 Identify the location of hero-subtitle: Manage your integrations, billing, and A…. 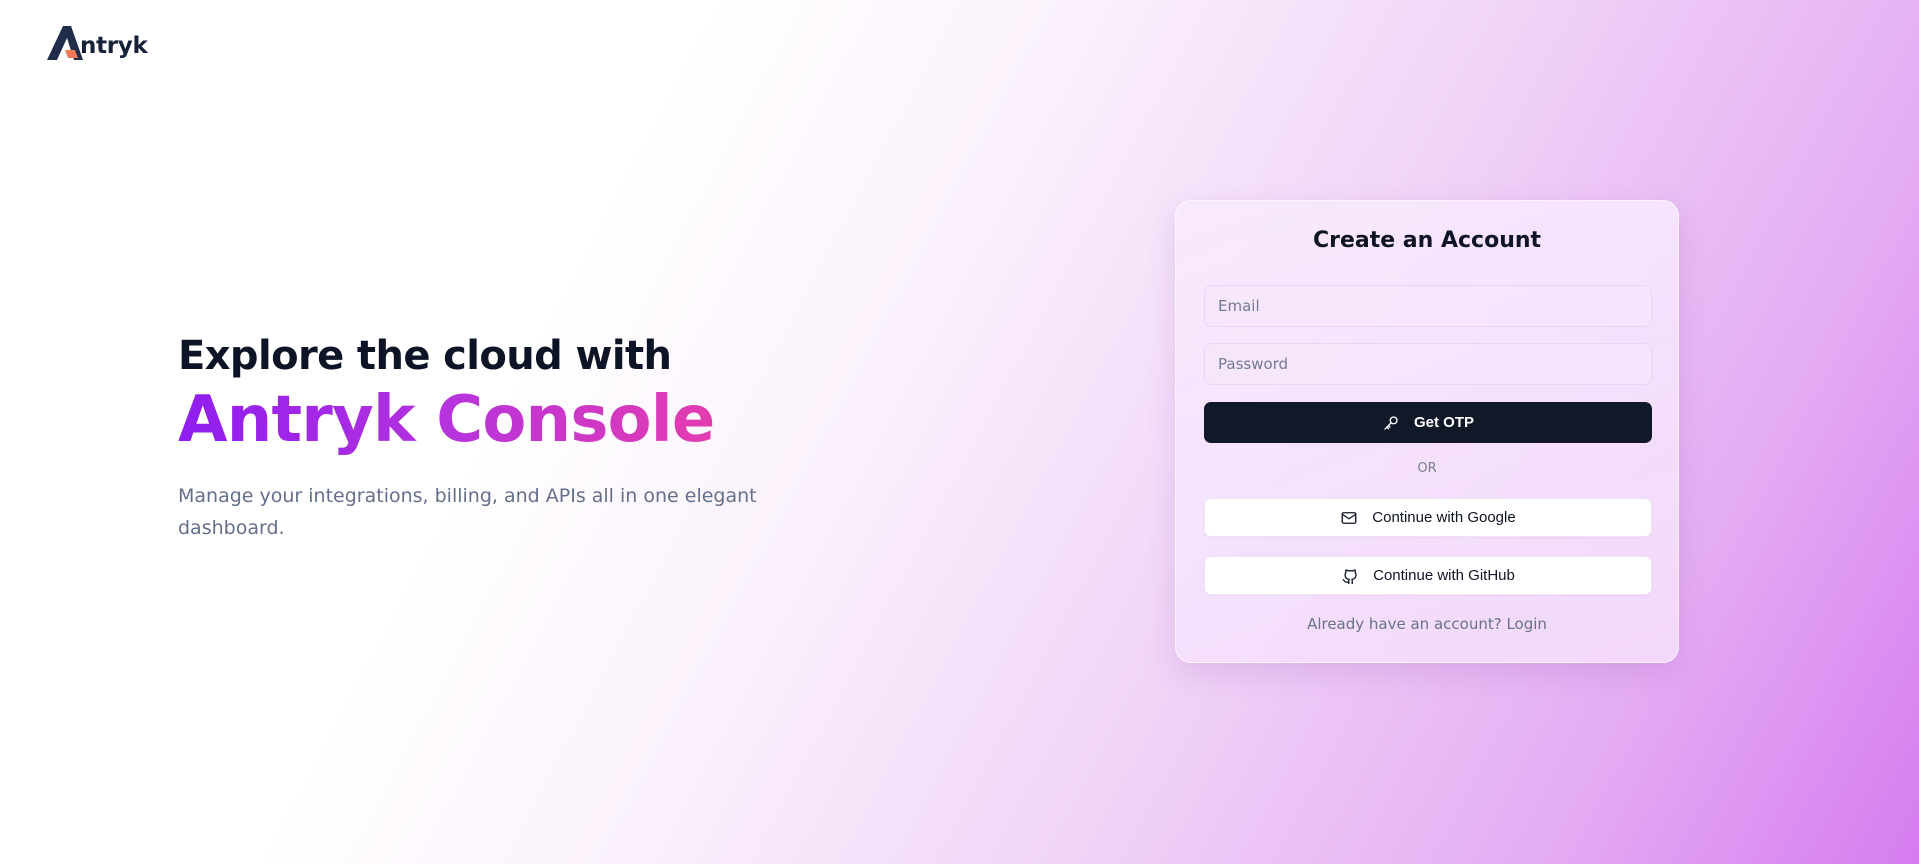
(467, 512).